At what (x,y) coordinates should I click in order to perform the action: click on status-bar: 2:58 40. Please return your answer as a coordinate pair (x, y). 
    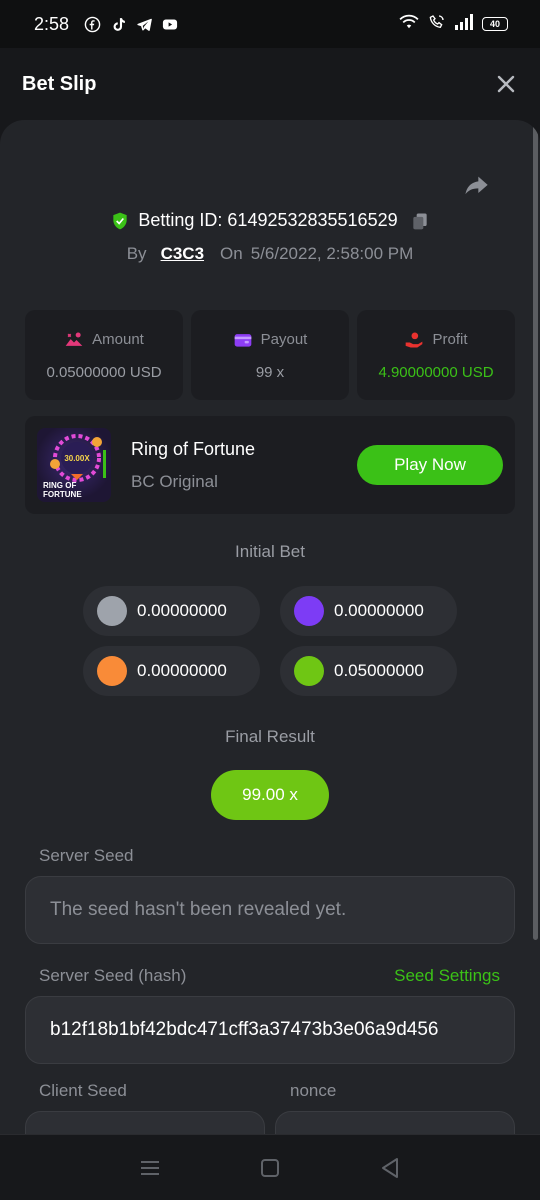
    Looking at the image, I should click on (270, 24).